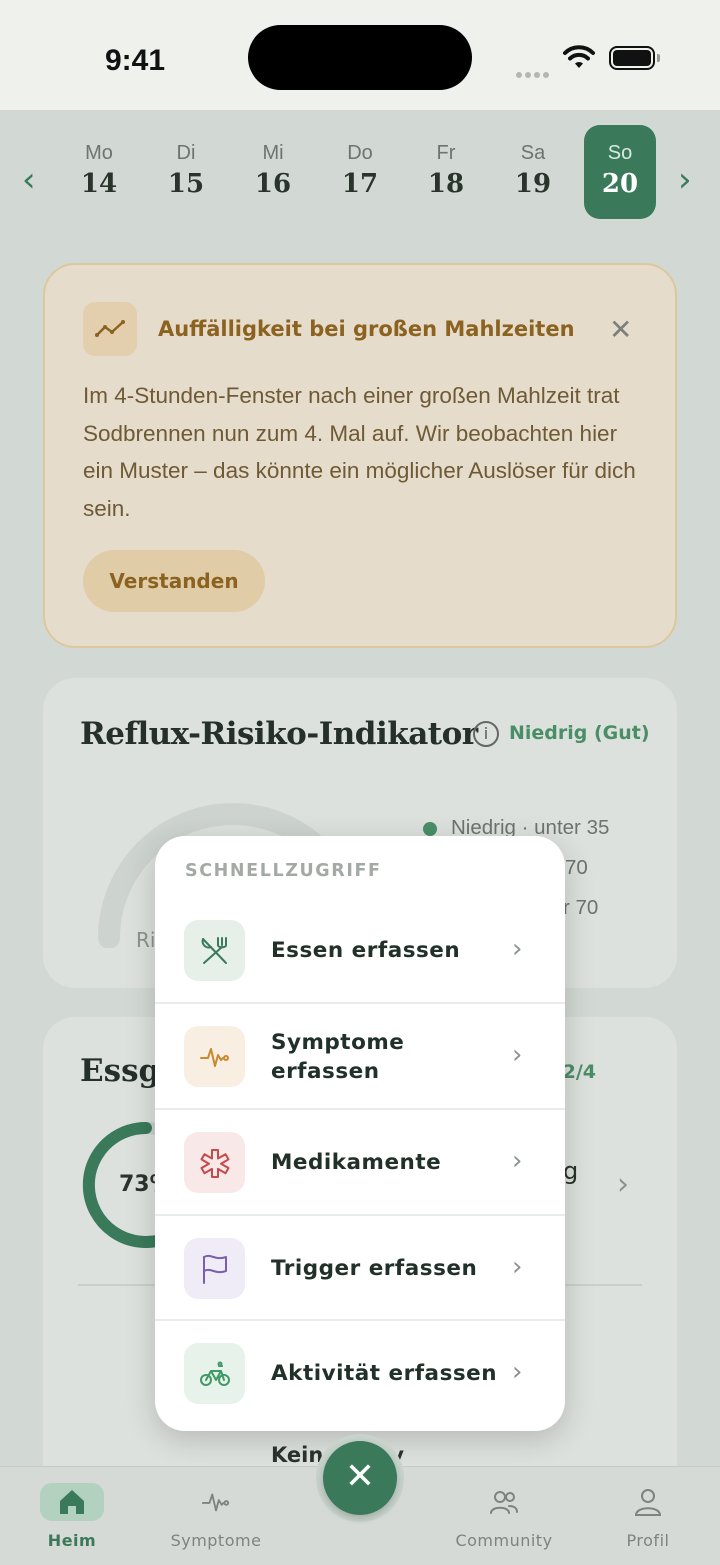 The height and width of the screenshot is (1565, 720). I want to click on close-menu-button: ✕, so click(360, 1478).